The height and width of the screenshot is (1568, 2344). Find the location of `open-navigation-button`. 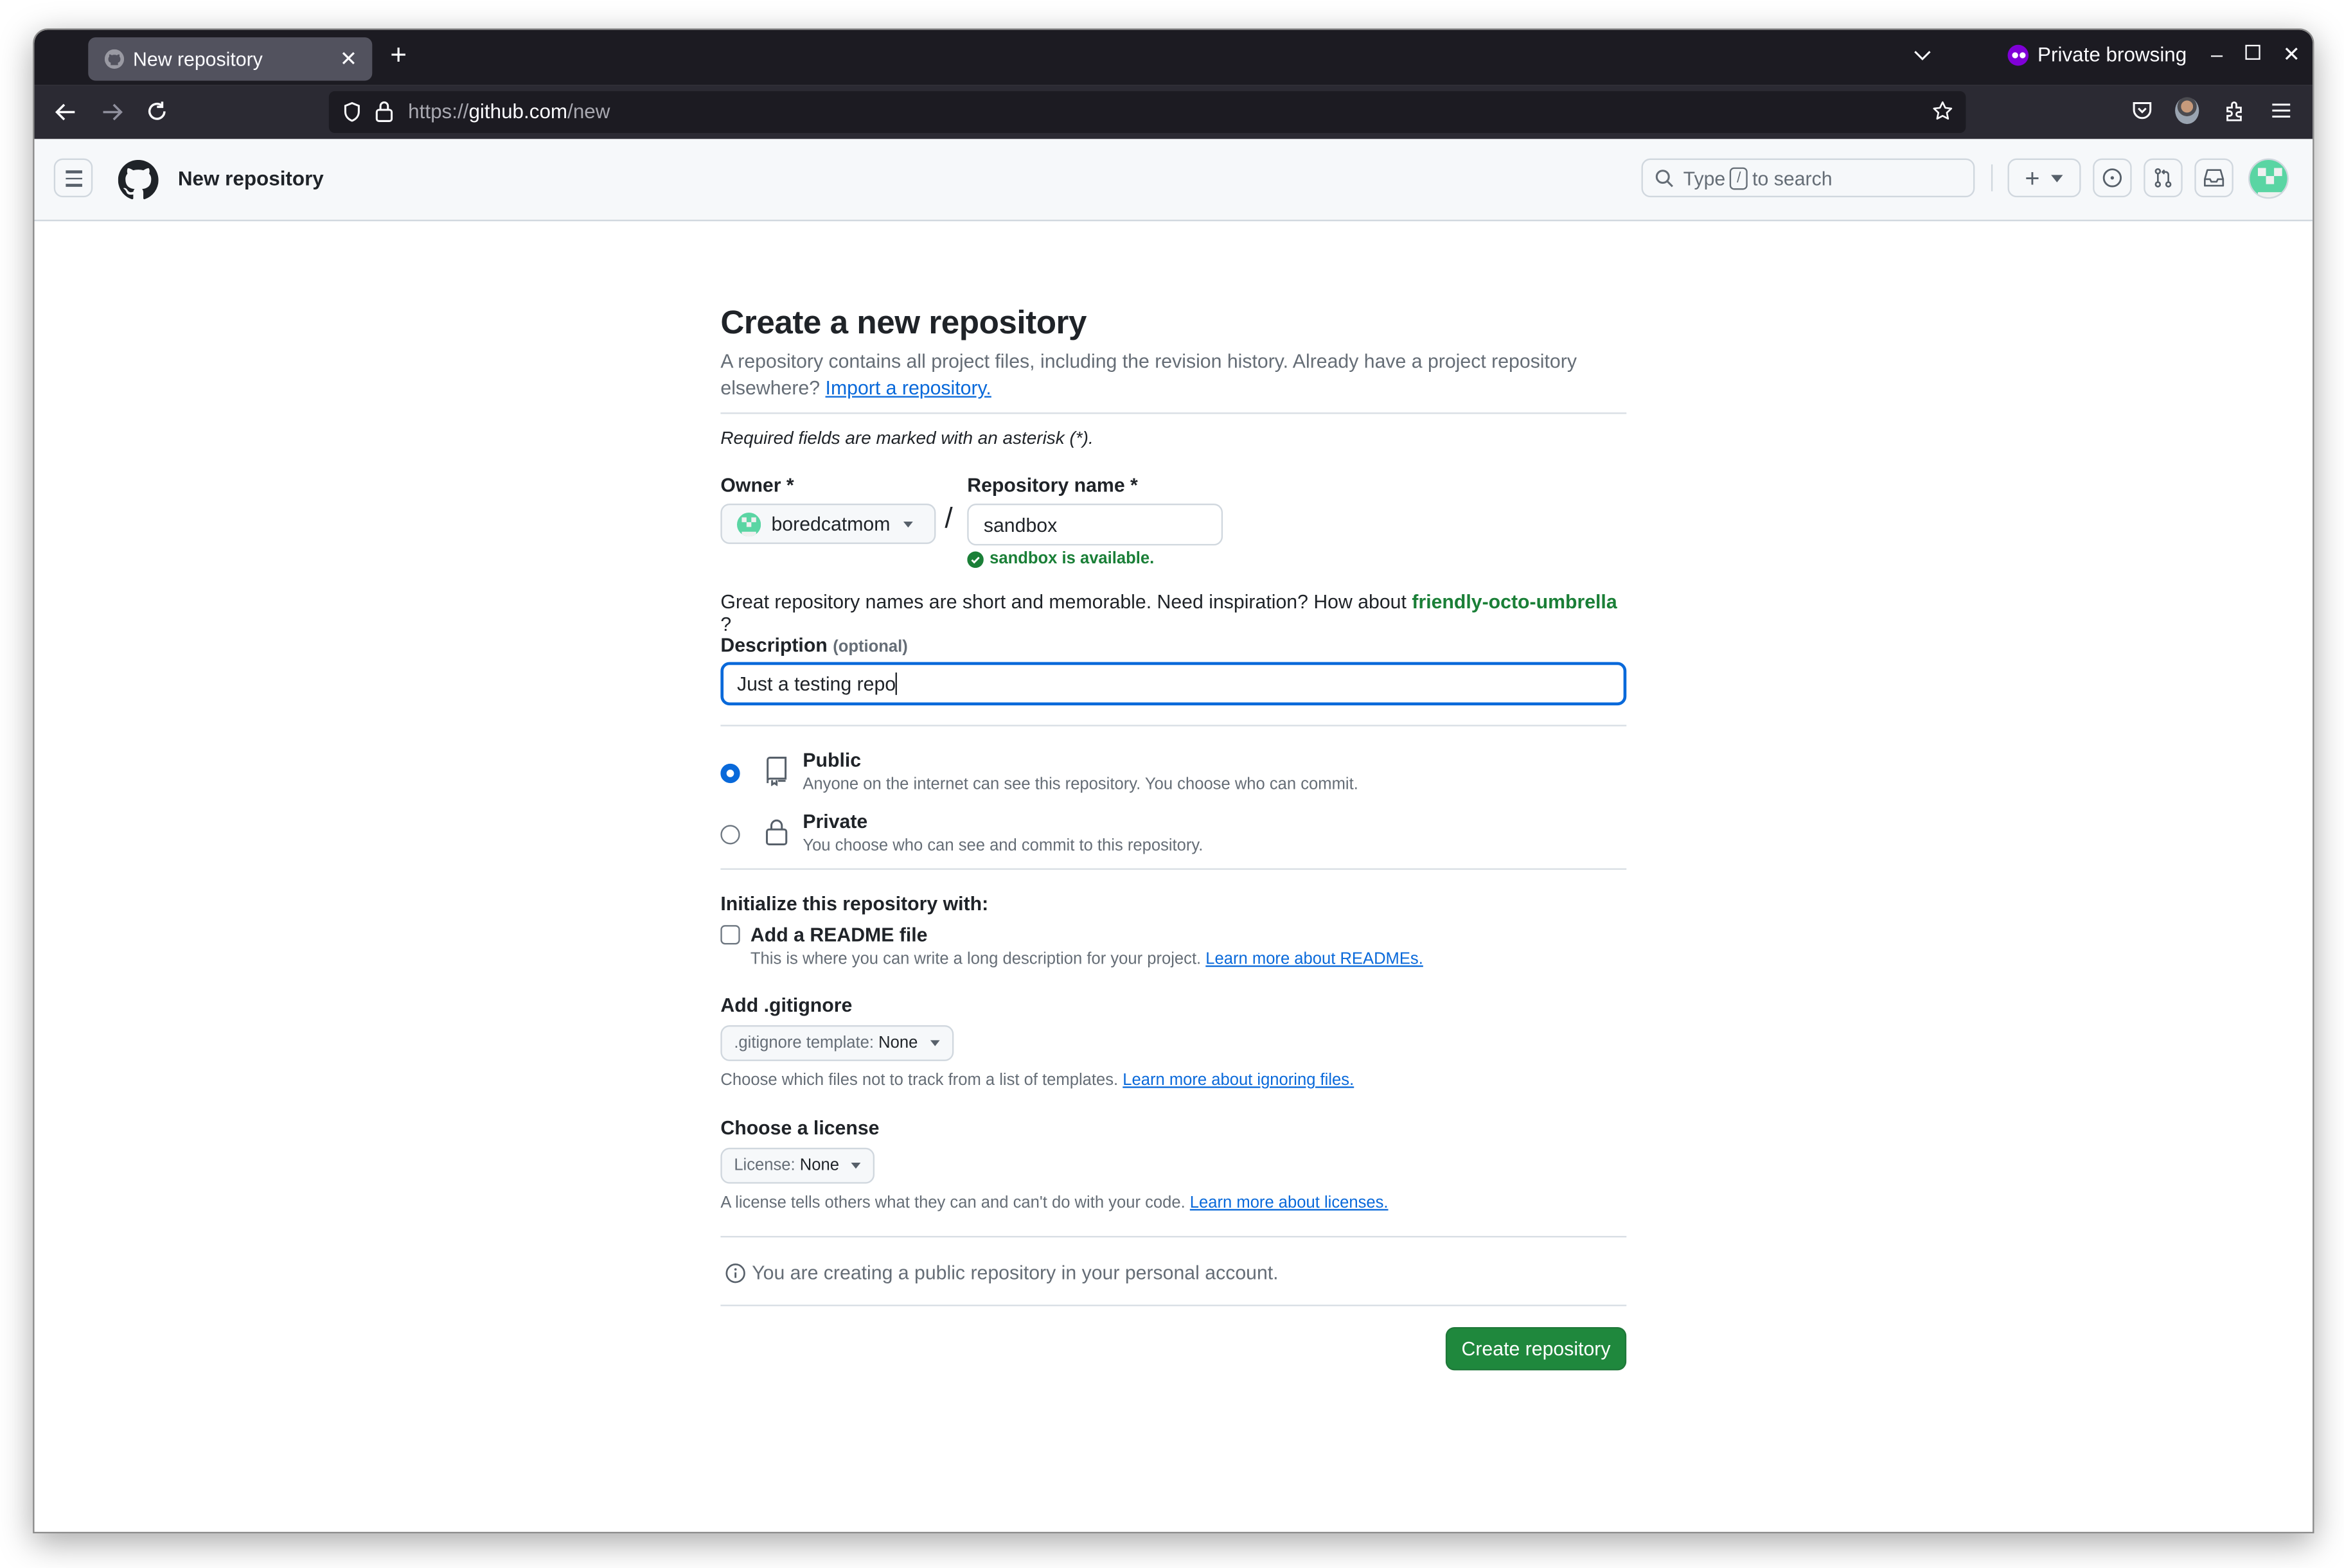

open-navigation-button is located at coordinates (73, 178).